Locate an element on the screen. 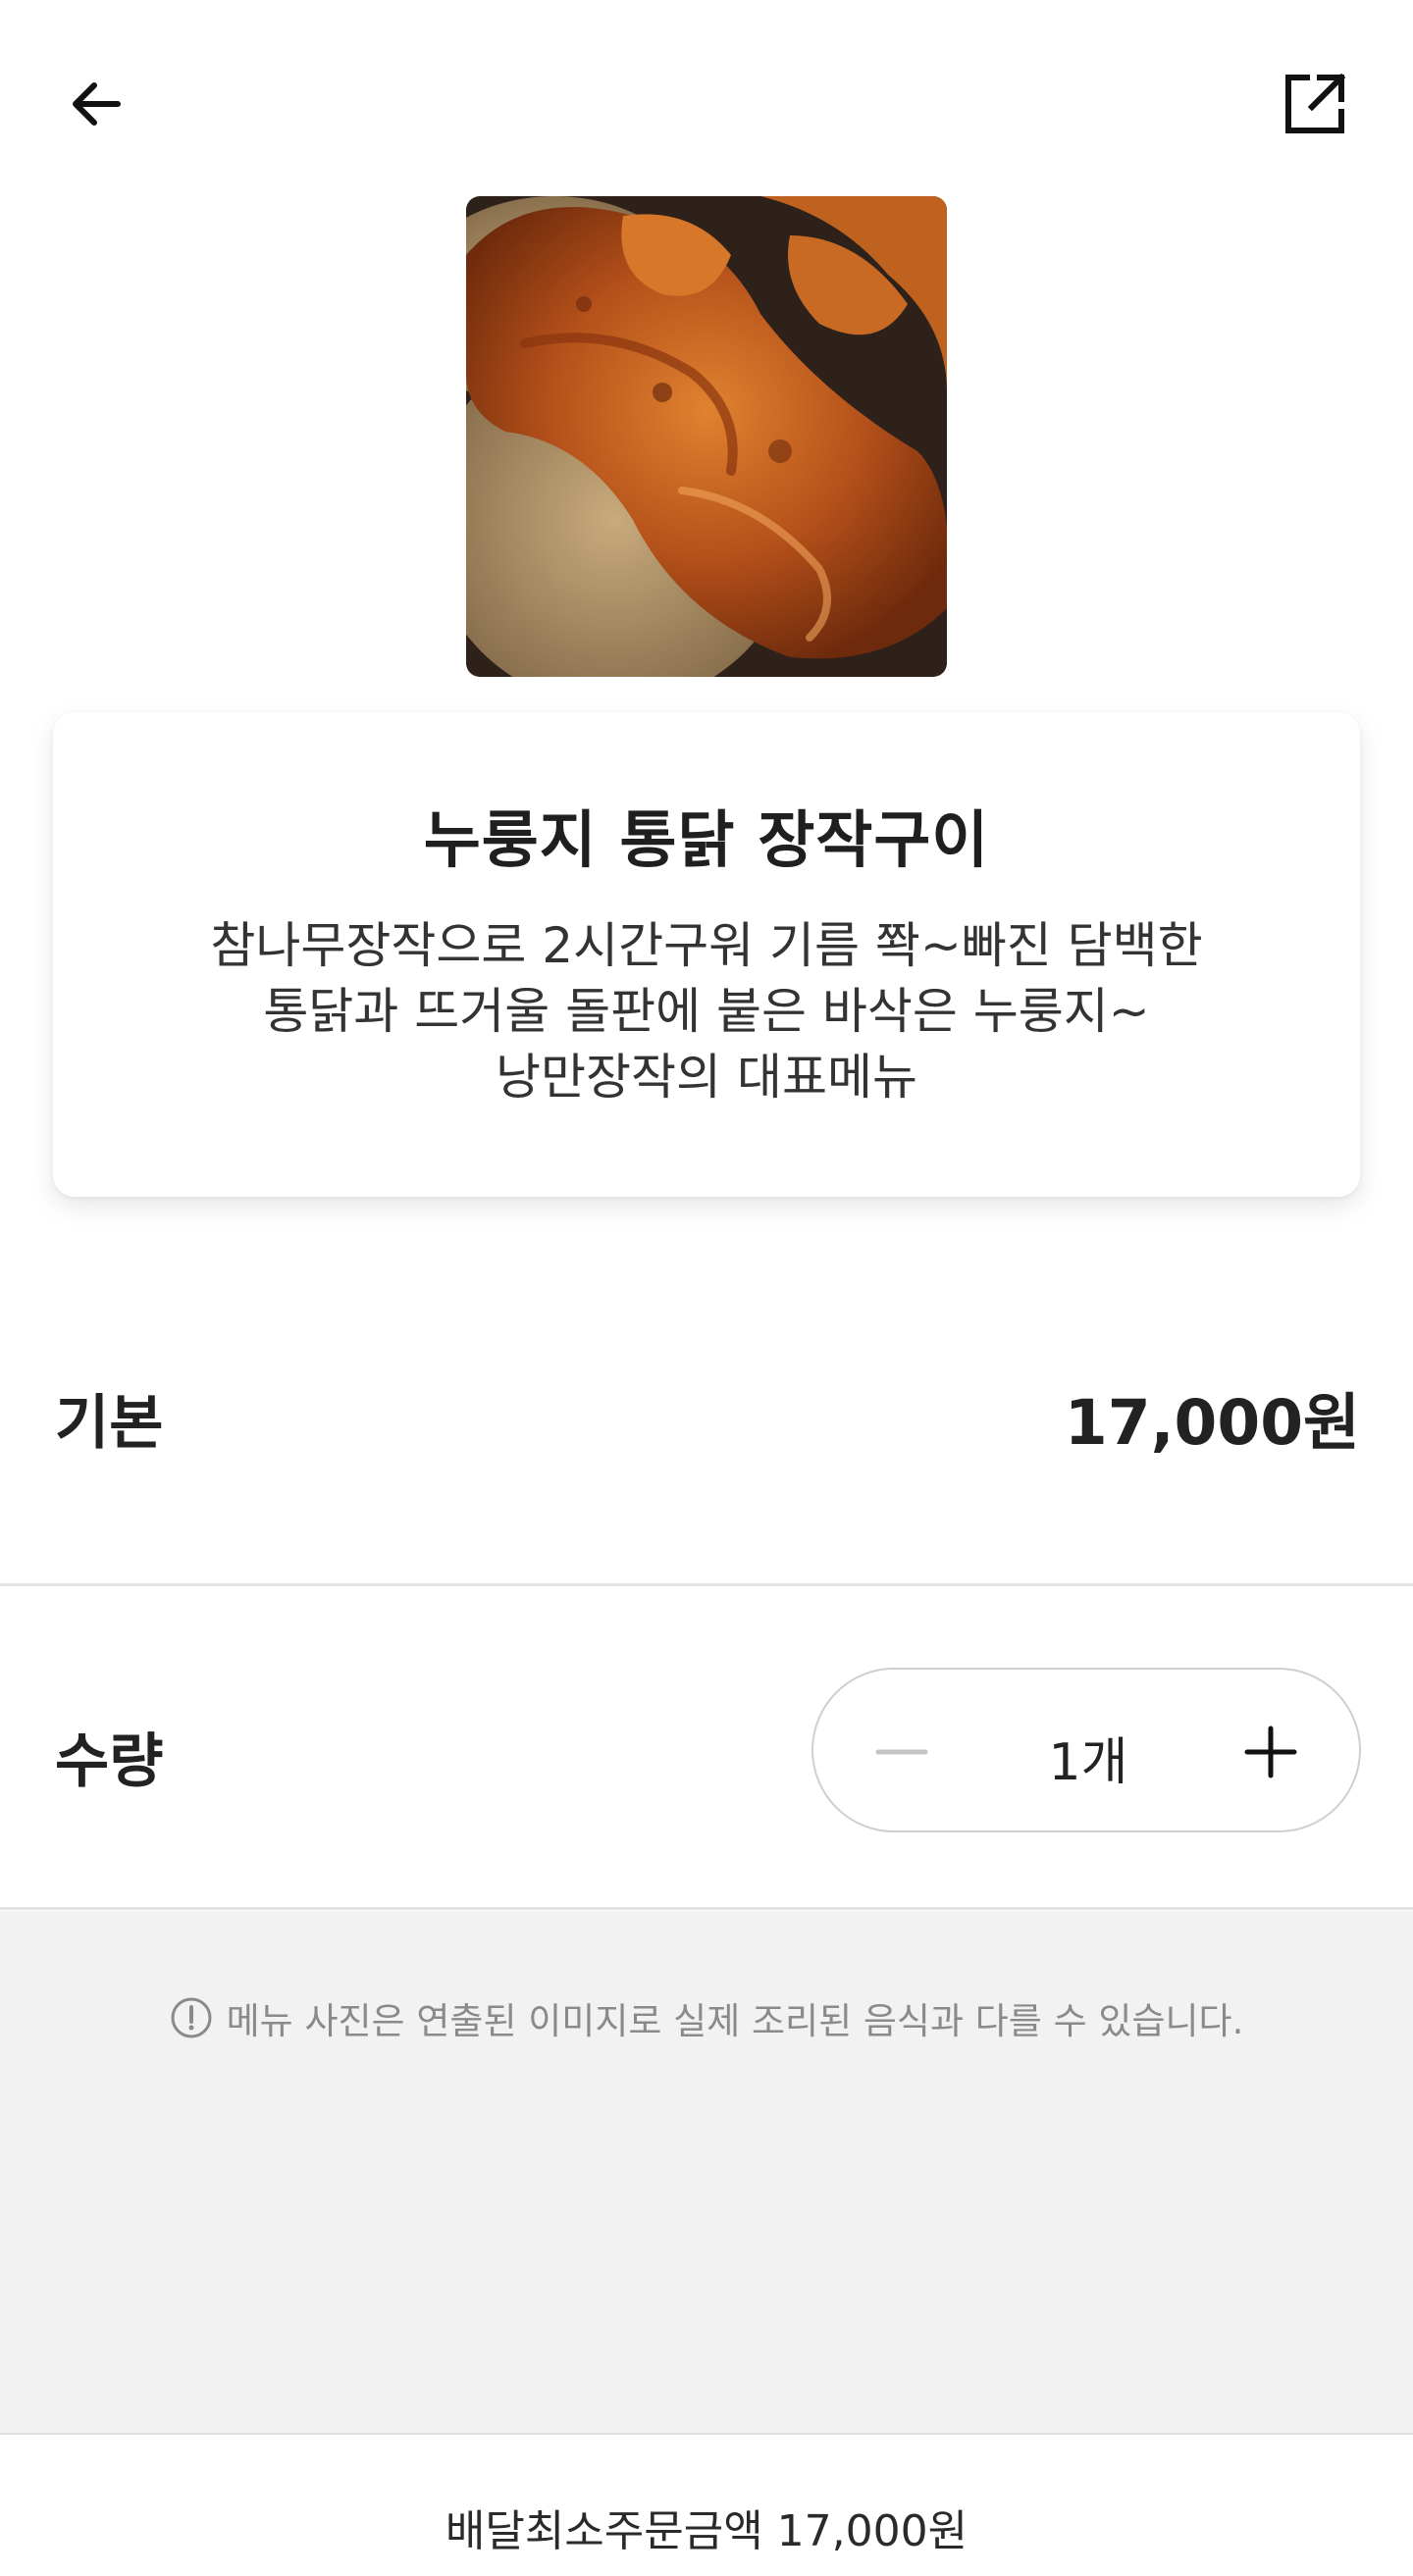 This screenshot has height=2576, width=1413. min-order-amount: 배달최소주문금액 17,000원 is located at coordinates (706, 2531).